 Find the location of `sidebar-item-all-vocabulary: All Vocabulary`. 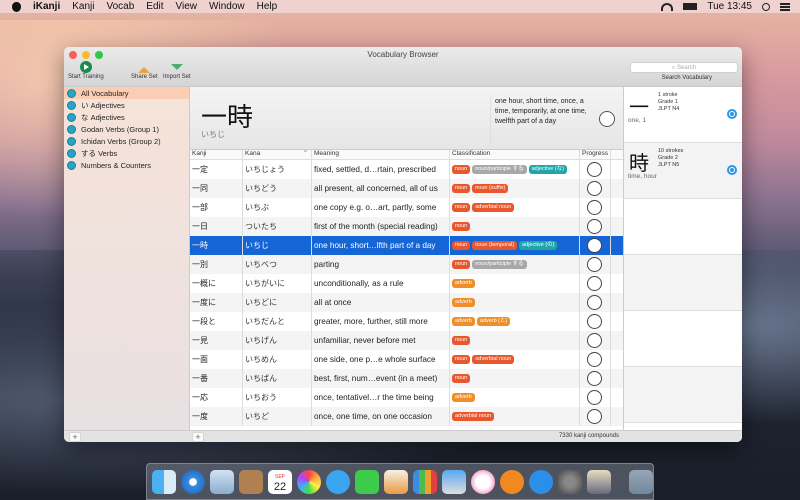

sidebar-item-all-vocabulary: All Vocabulary is located at coordinates (126, 93).